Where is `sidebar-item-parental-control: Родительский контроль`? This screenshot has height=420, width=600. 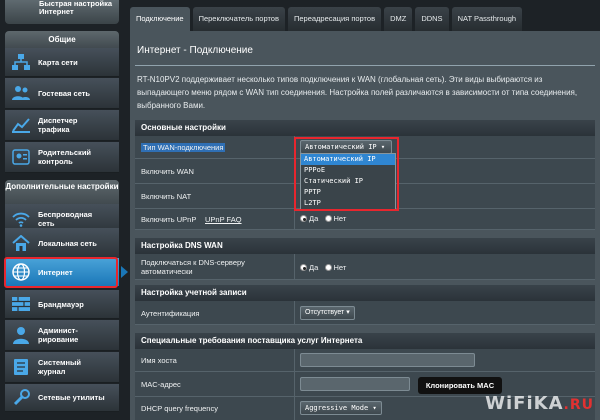 sidebar-item-parental-control: Родительский контроль is located at coordinates (62, 157).